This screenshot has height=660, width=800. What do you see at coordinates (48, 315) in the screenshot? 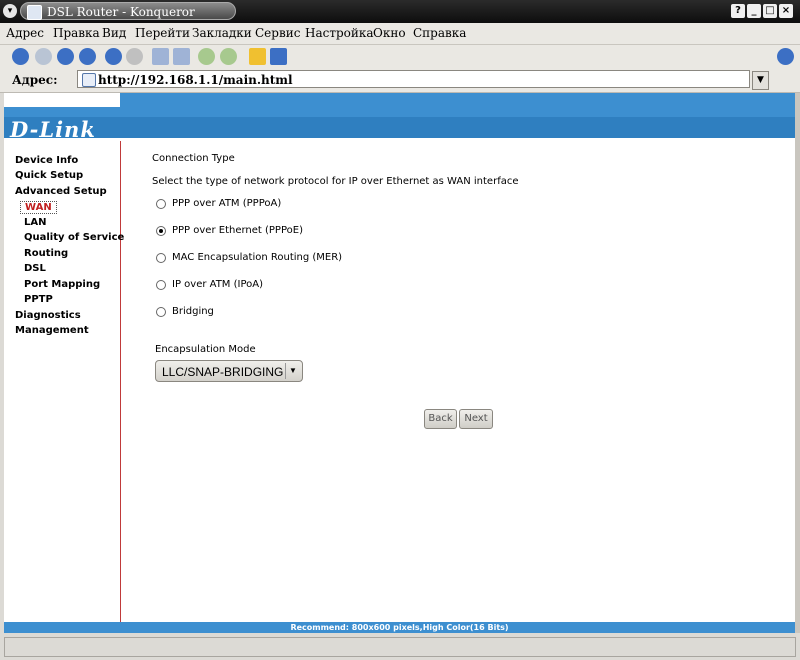
I see `nav-diagnostics: Diagnostics` at bounding box center [48, 315].